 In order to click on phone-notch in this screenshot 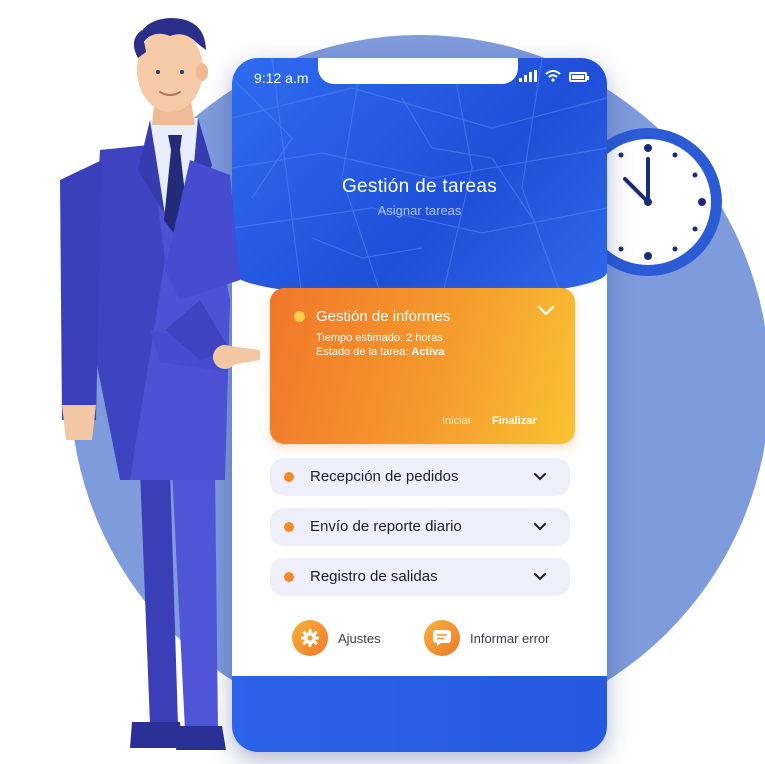, I will do `click(418, 71)`.